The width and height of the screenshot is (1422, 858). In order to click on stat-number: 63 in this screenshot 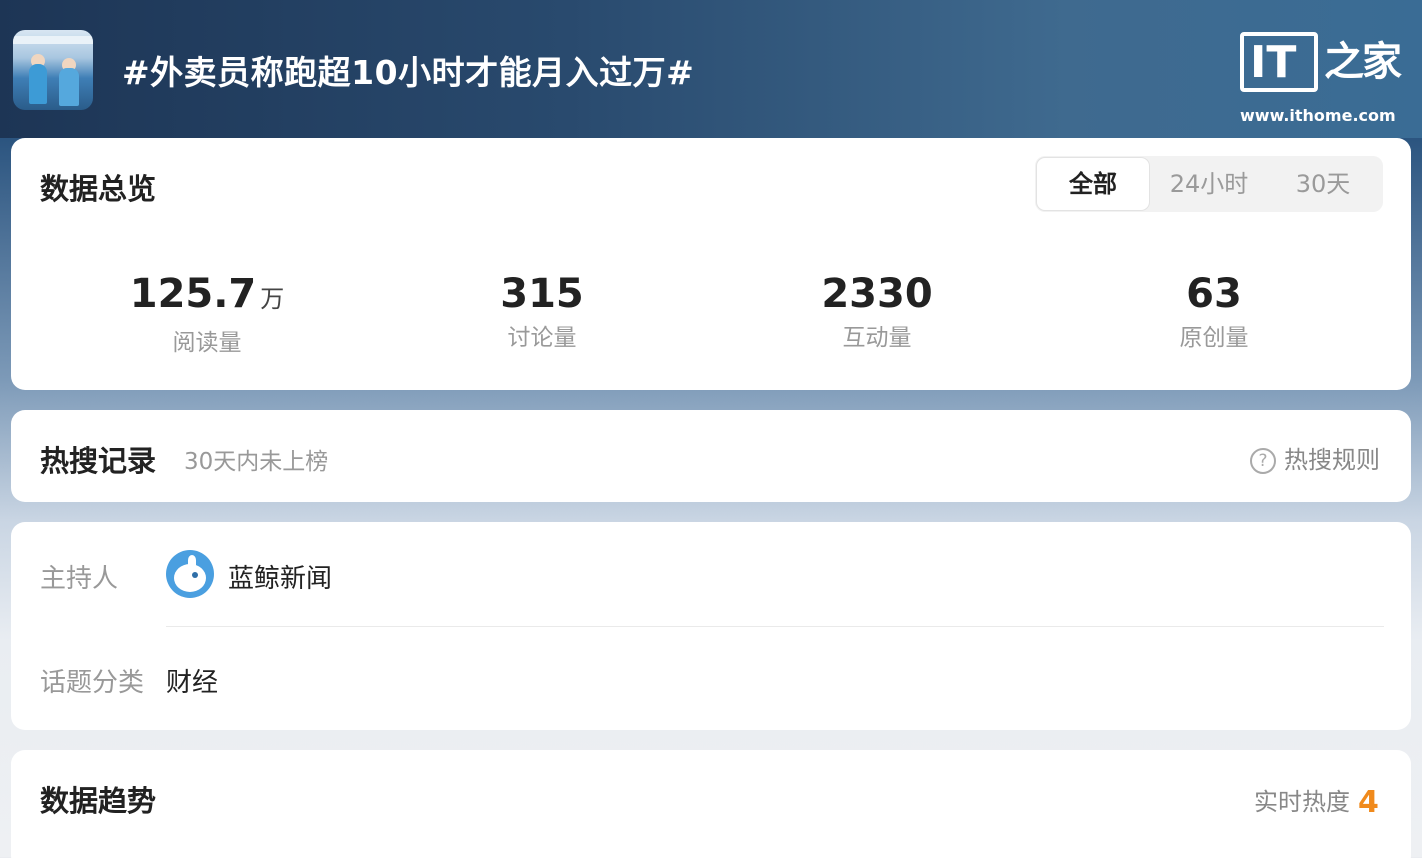, I will do `click(1214, 294)`.